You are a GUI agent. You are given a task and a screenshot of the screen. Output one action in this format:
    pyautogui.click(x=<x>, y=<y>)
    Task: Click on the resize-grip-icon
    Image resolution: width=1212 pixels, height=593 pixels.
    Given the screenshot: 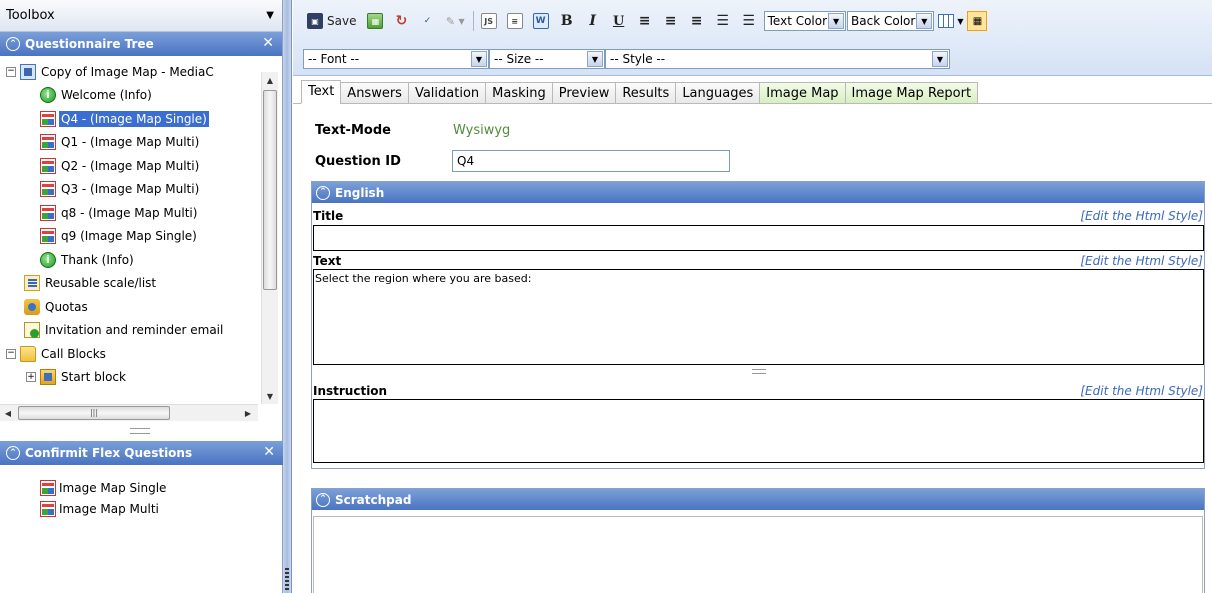 What is the action you would take?
    pyautogui.click(x=759, y=371)
    